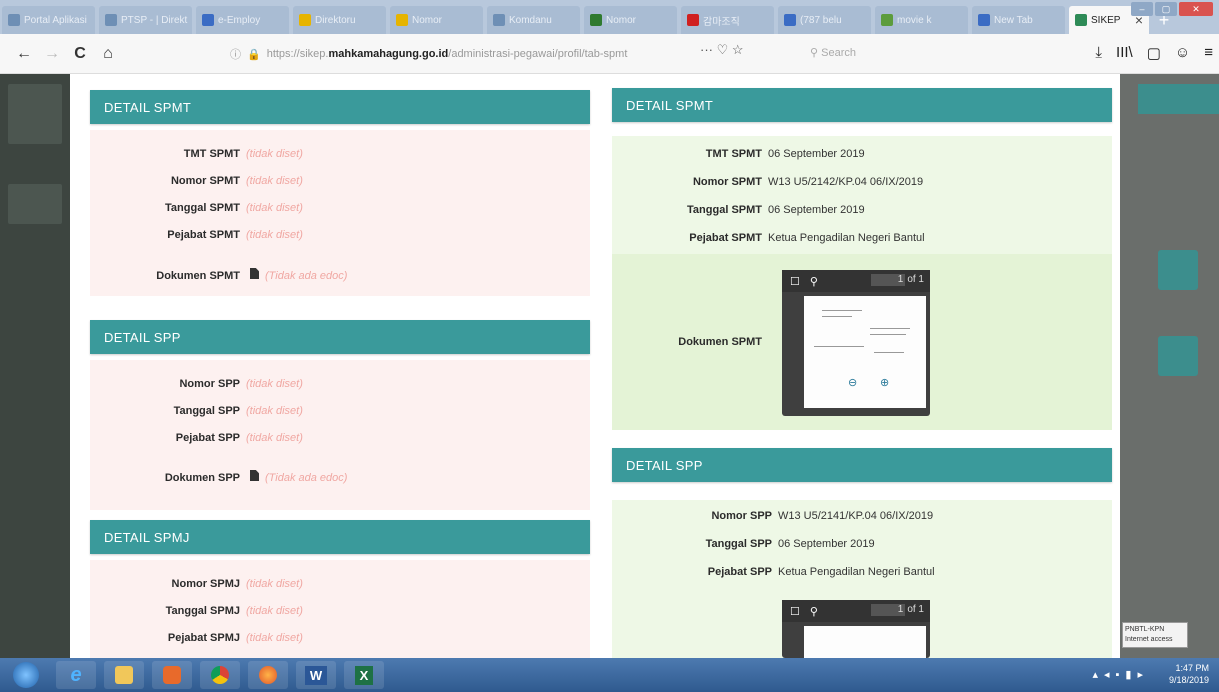 The height and width of the screenshot is (692, 1219). I want to click on field-label: Tanggal SPP, so click(206, 411).